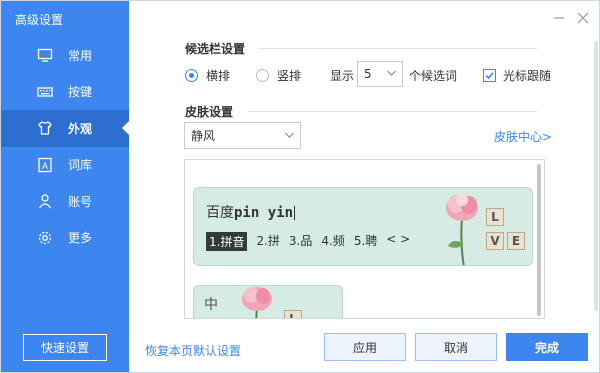 This screenshot has width=600, height=373. What do you see at coordinates (211, 305) in the screenshot?
I see `ime-input-char: 中` at bounding box center [211, 305].